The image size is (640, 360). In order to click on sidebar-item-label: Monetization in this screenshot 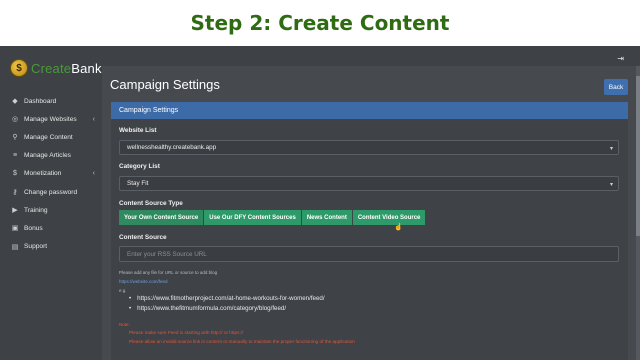, I will do `click(43, 174)`.